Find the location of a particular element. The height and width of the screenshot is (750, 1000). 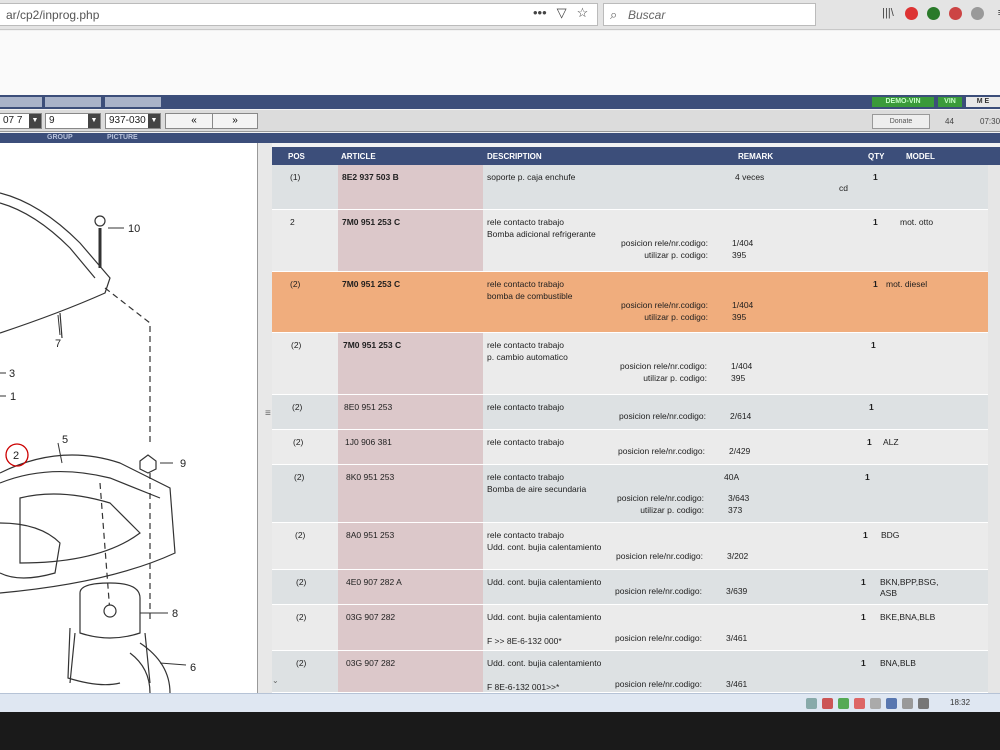

search-input: ⌕ Buscar is located at coordinates (709, 14).